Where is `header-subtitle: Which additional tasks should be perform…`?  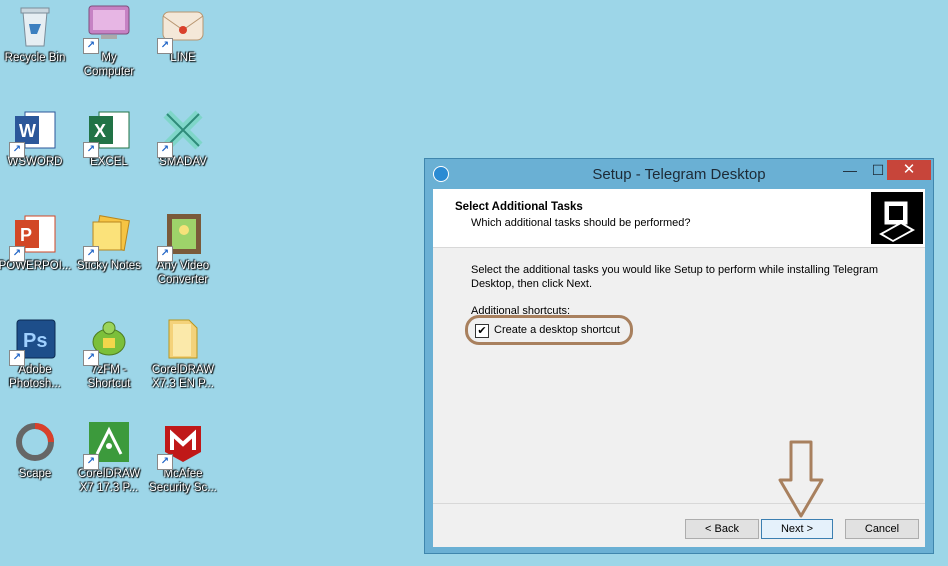
header-subtitle: Which additional tasks should be perform… is located at coordinates (581, 223).